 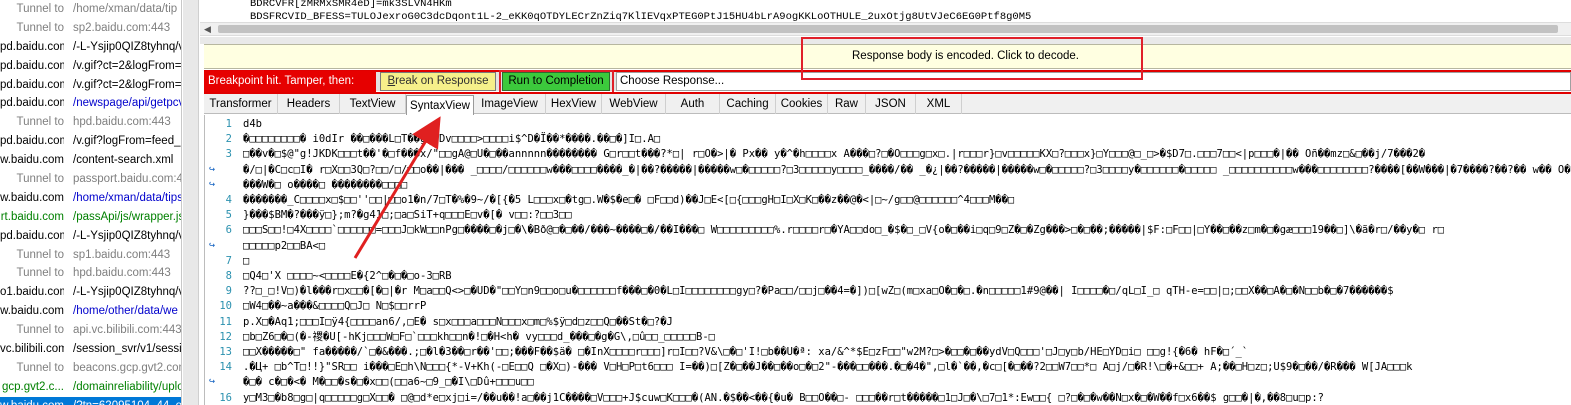 I want to click on session-row: w.baidu.com /?tn=62095104_44_o, so click(x=90, y=400).